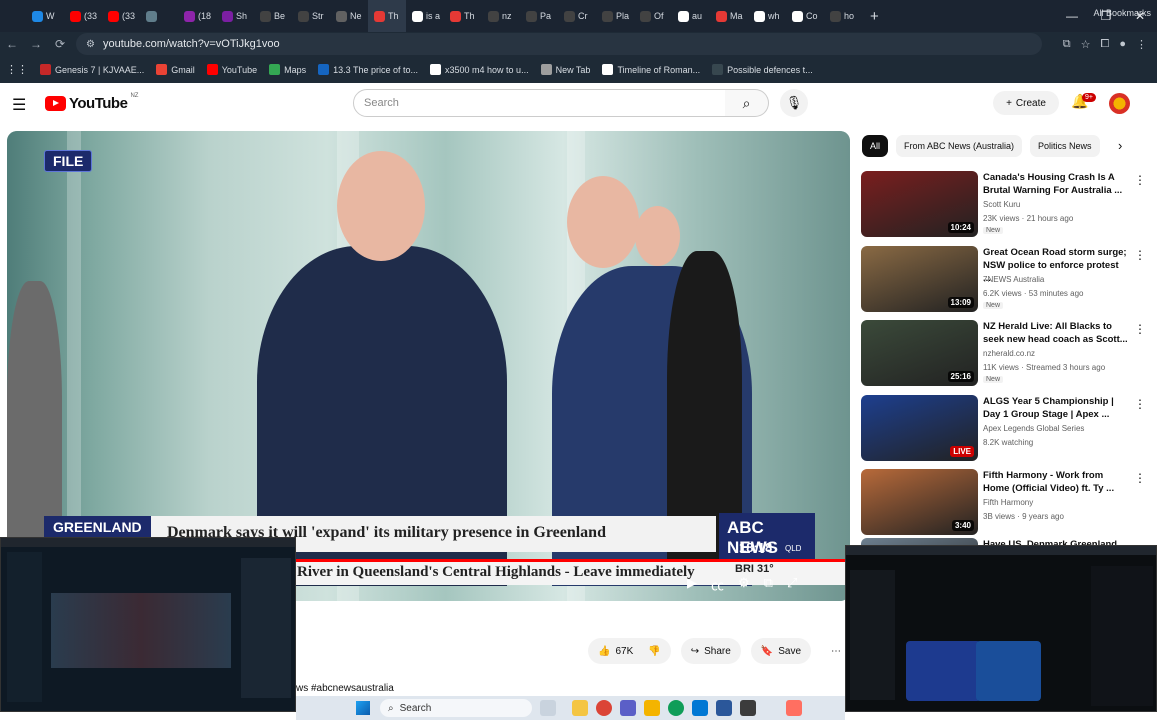 The width and height of the screenshot is (1157, 720). What do you see at coordinates (175, 69) in the screenshot?
I see `bookmark-item: Gmail` at bounding box center [175, 69].